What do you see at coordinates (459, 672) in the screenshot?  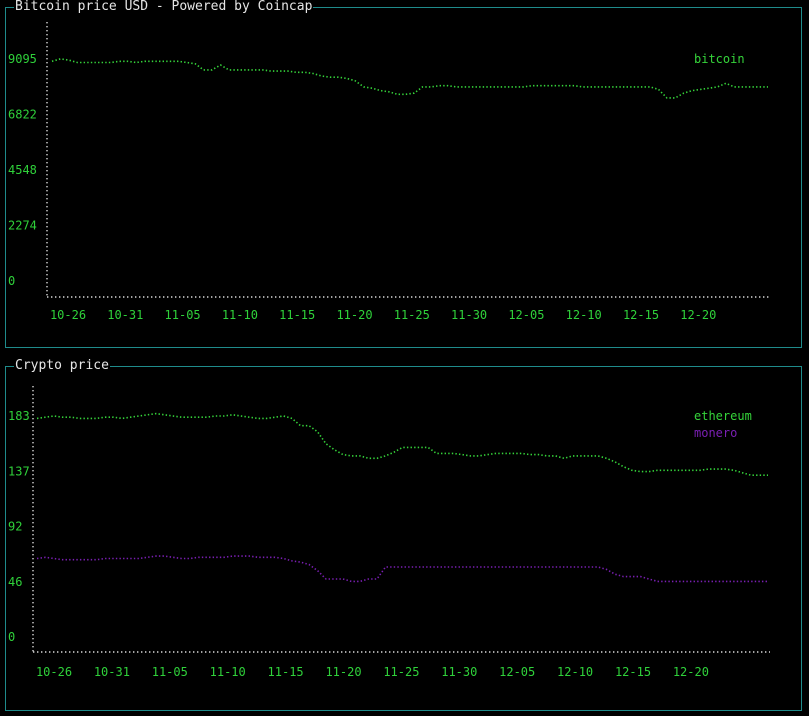 I see `x-tick-label: 11-30` at bounding box center [459, 672].